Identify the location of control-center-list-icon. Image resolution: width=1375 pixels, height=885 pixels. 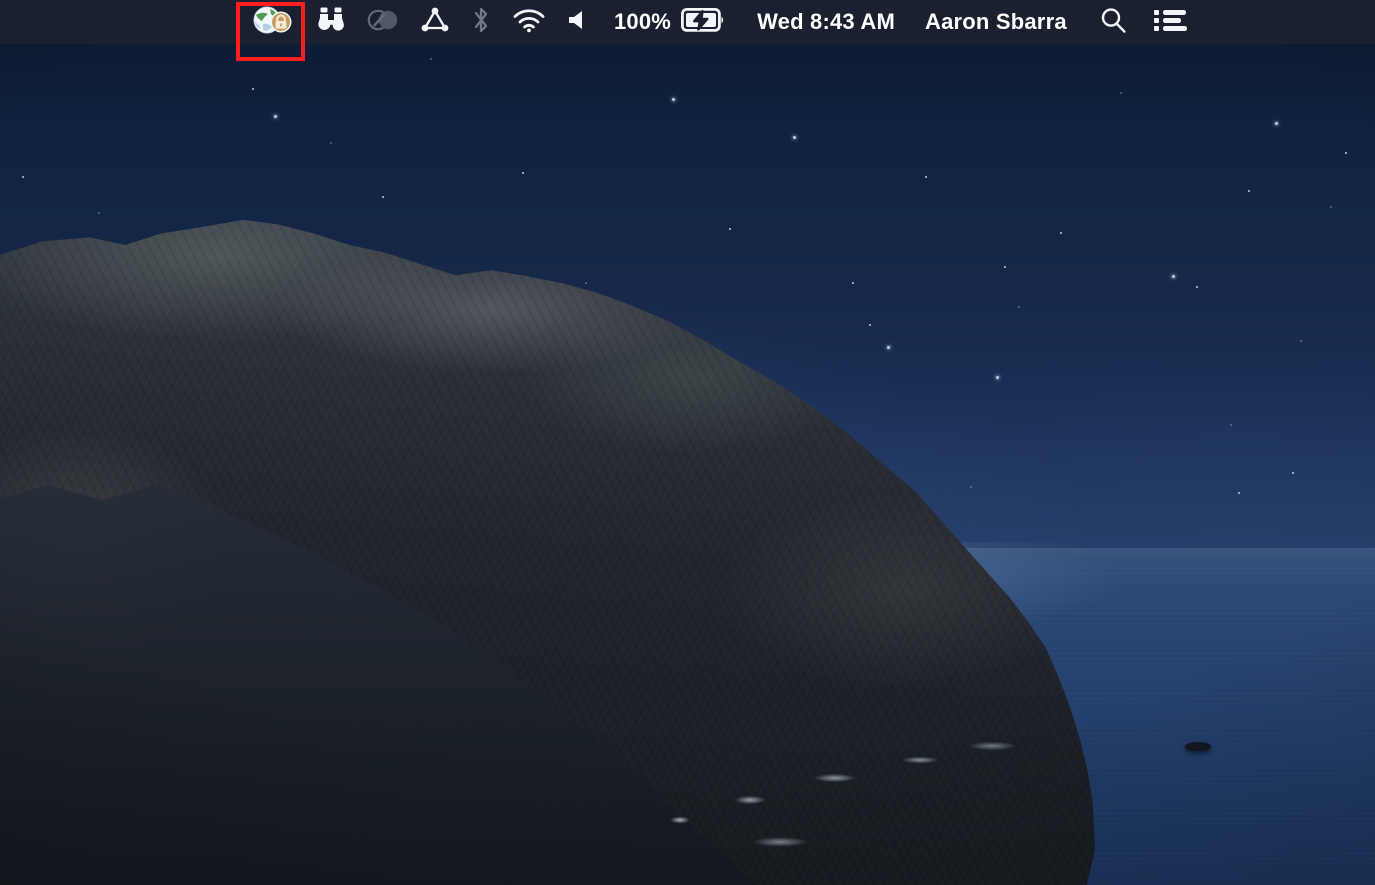
(1170, 22).